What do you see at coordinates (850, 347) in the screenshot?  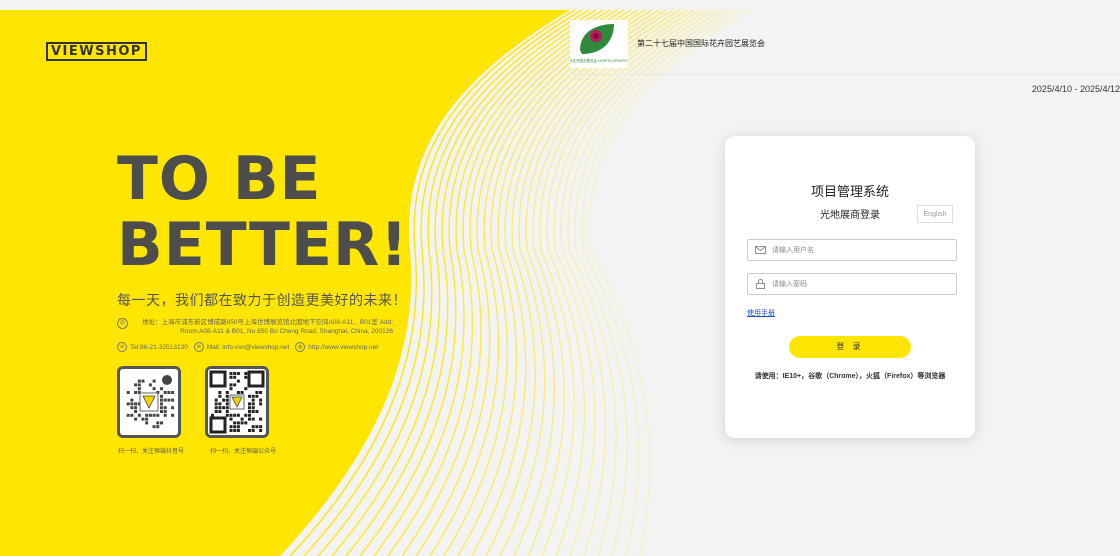 I see `login-button: 登 录` at bounding box center [850, 347].